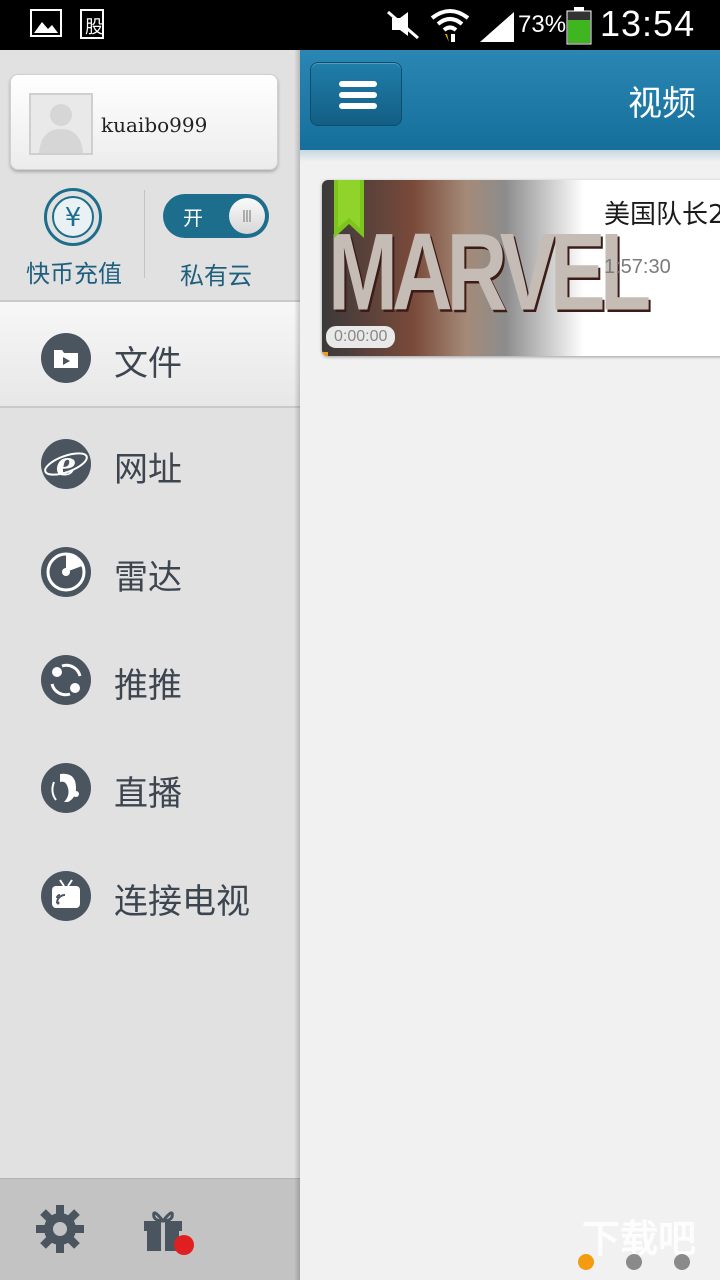 The image size is (720, 1280). What do you see at coordinates (66, 896) in the screenshot?
I see `tv-cast-icon` at bounding box center [66, 896].